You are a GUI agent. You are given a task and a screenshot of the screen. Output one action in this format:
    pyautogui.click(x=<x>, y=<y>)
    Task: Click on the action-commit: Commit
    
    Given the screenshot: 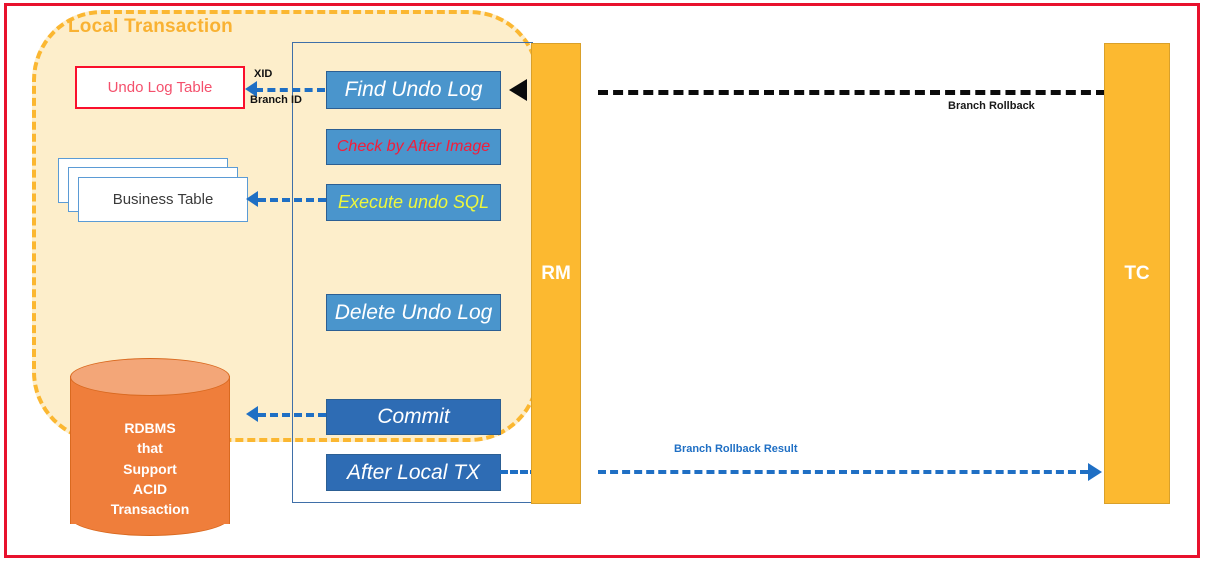 What is the action you would take?
    pyautogui.click(x=413, y=417)
    